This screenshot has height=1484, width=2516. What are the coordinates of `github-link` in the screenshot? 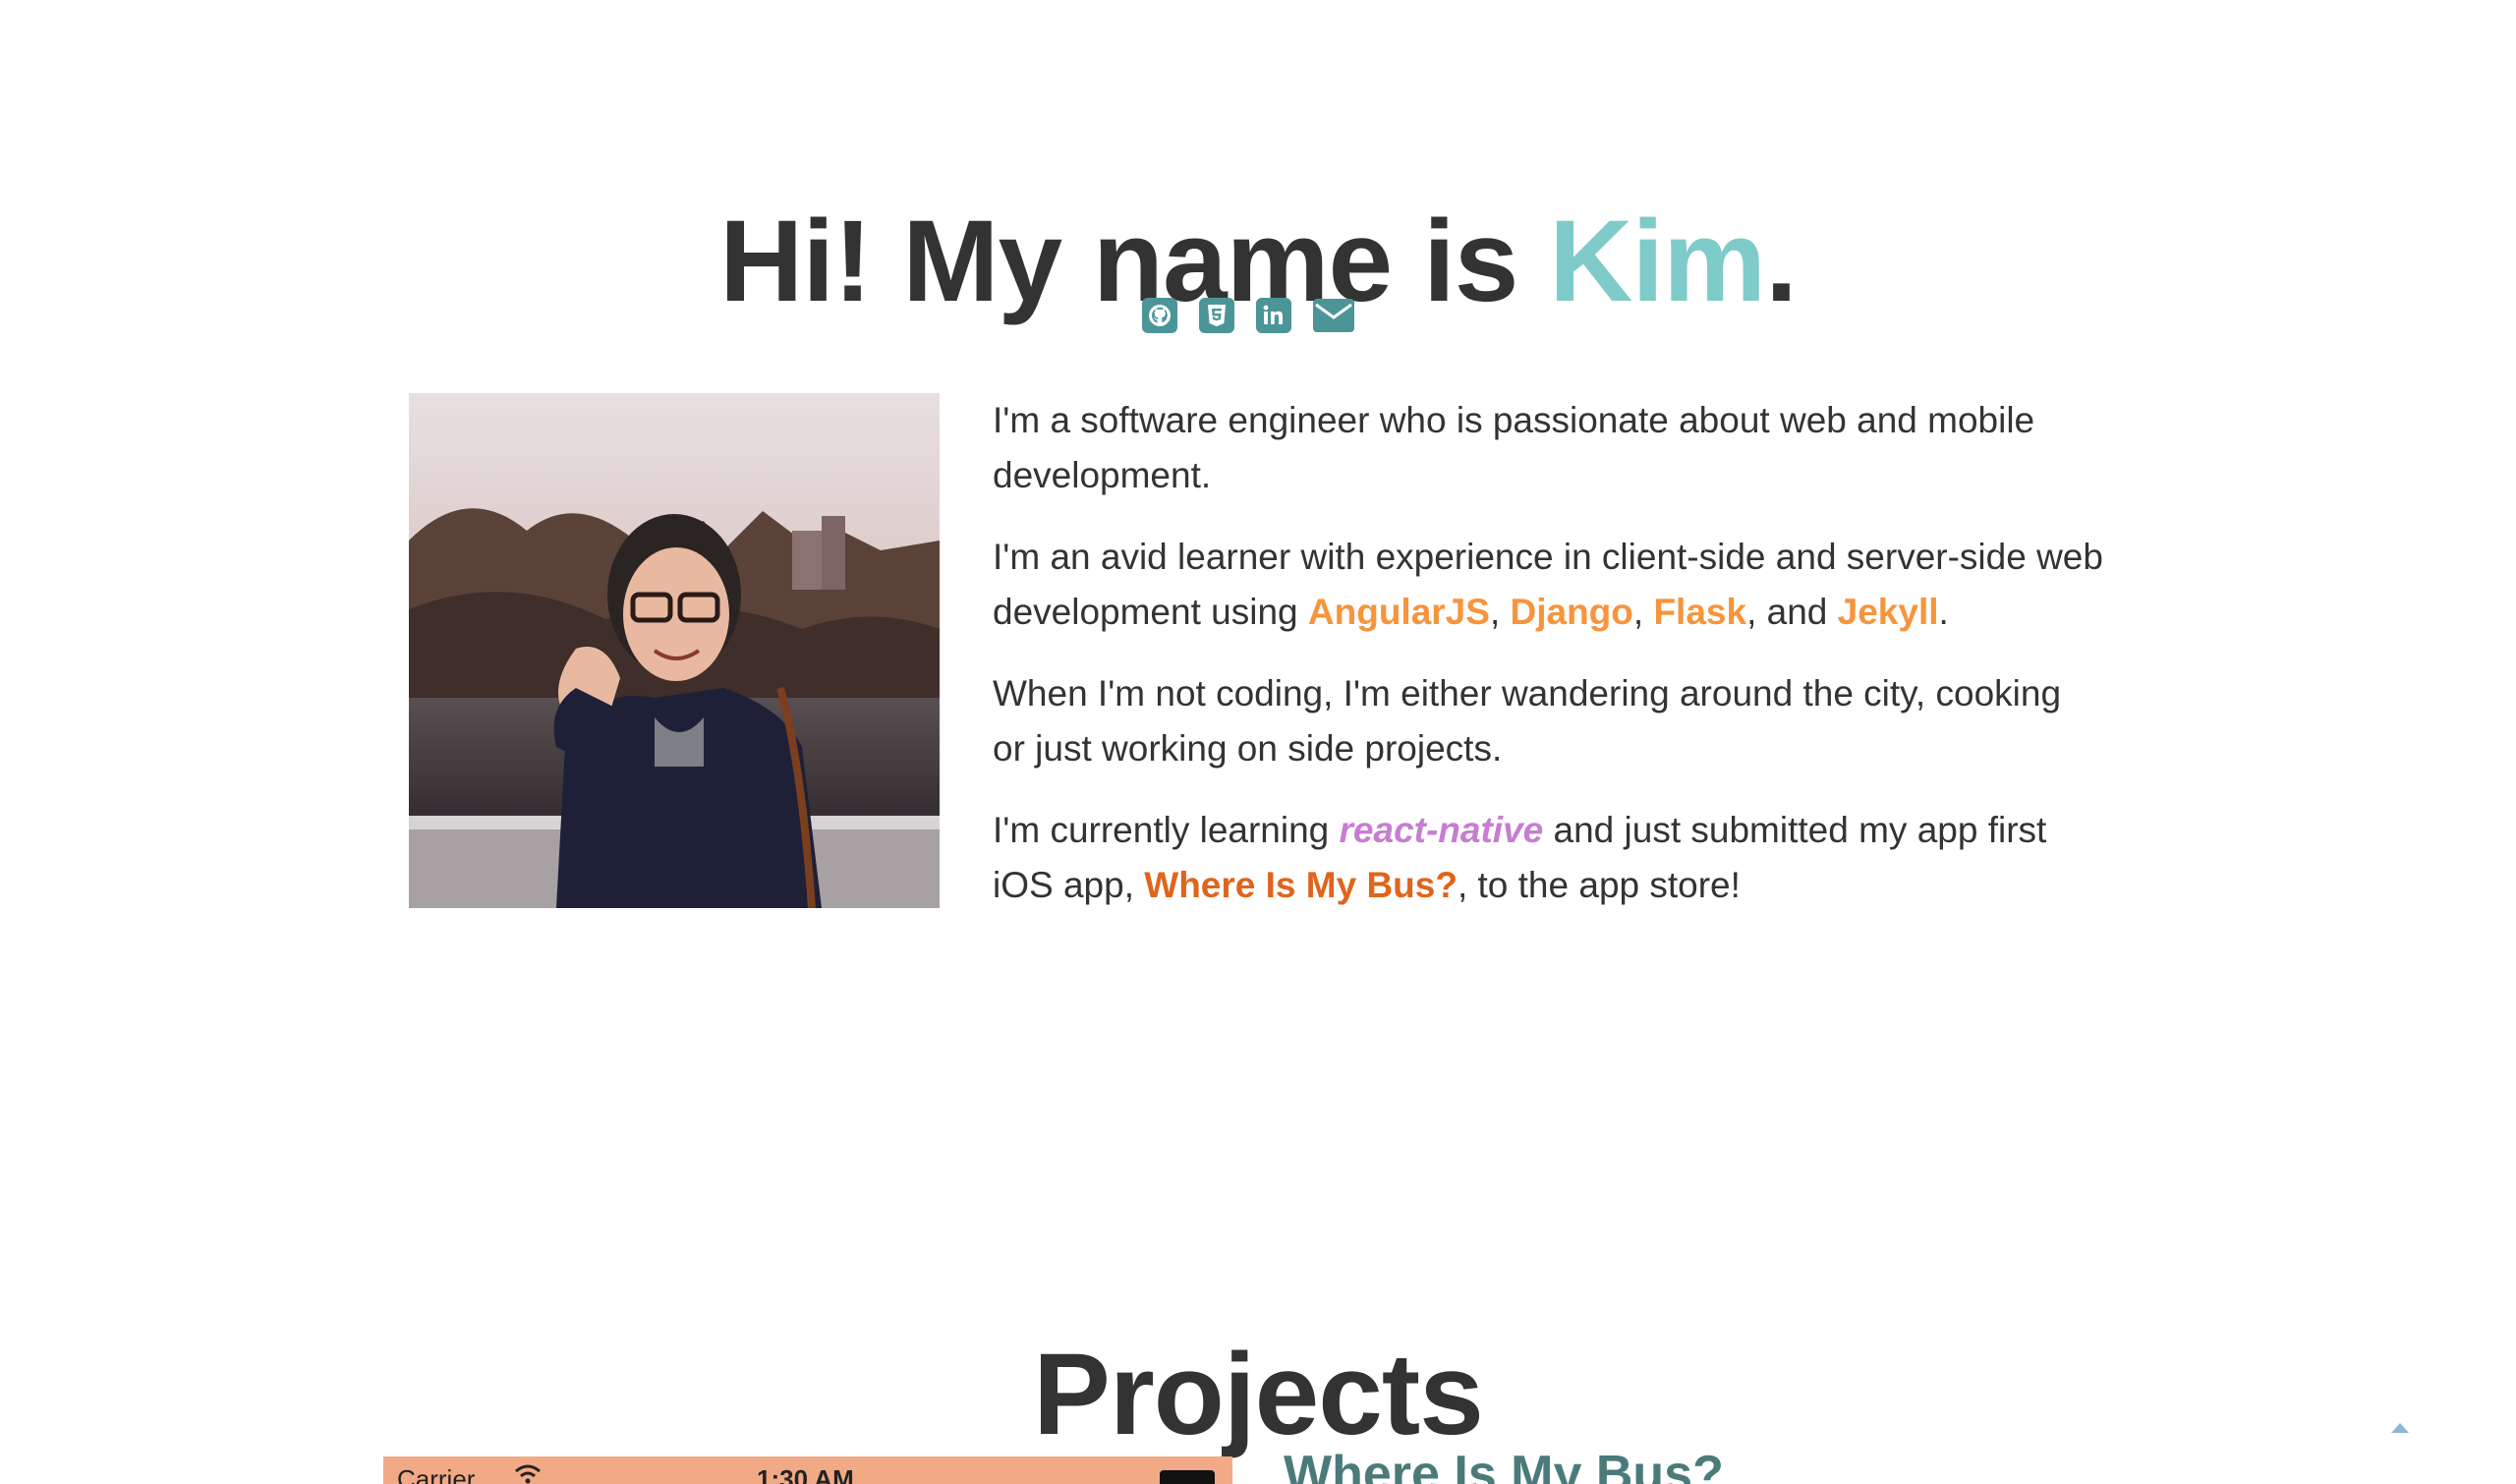 It's located at (1159, 315).